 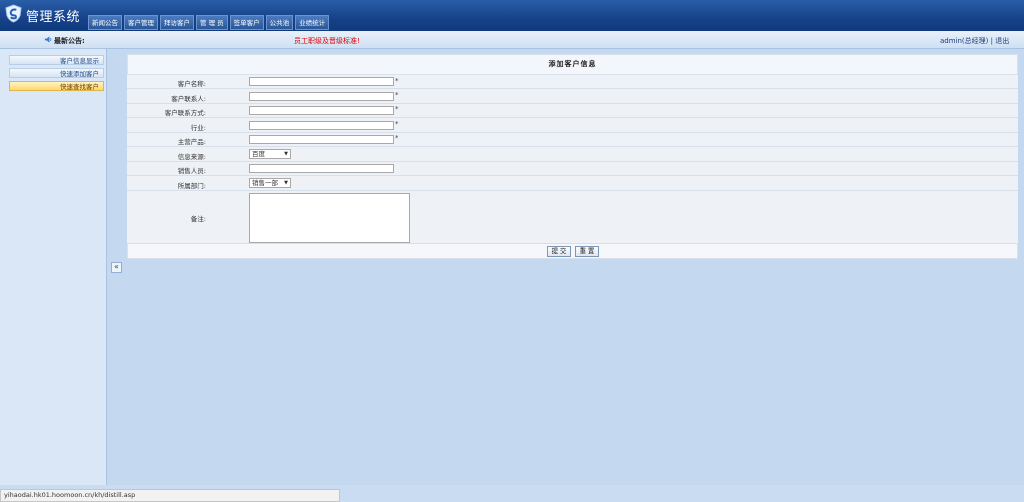 What do you see at coordinates (572, 169) in the screenshot?
I see `form-row-sales-person: 销售人员:` at bounding box center [572, 169].